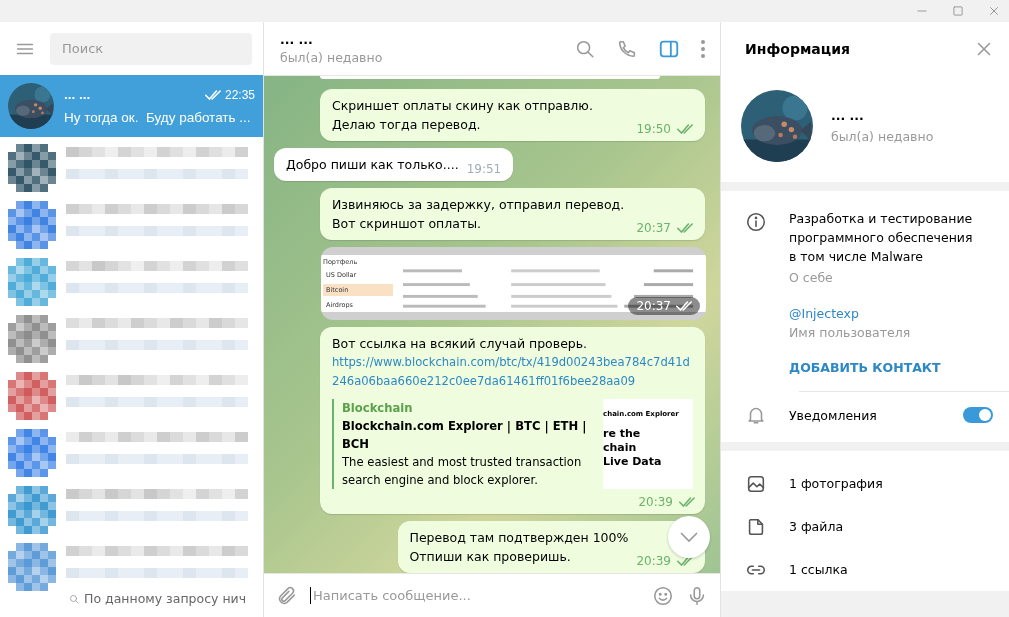 Image resolution: width=1009 pixels, height=617 pixels. Describe the element at coordinates (703, 48) in the screenshot. I see `more-icon` at that location.